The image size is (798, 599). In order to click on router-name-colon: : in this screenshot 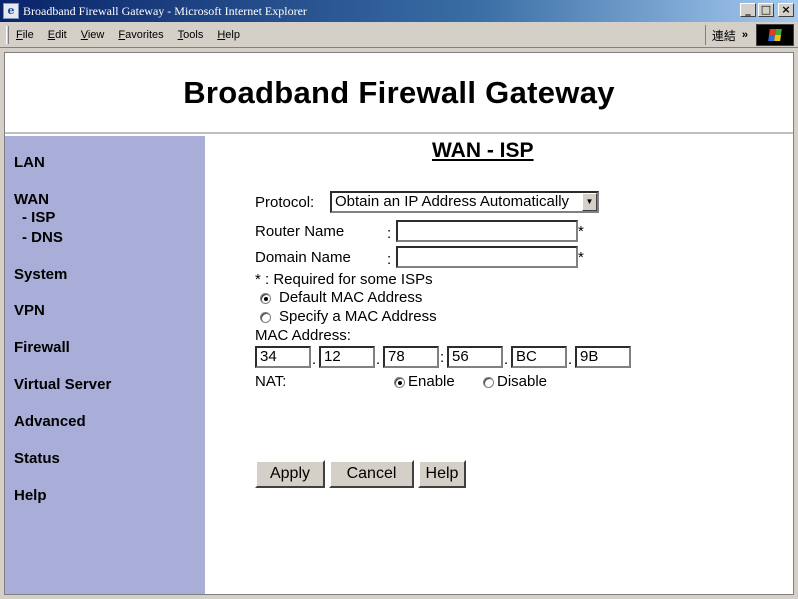, I will do `click(389, 233)`.